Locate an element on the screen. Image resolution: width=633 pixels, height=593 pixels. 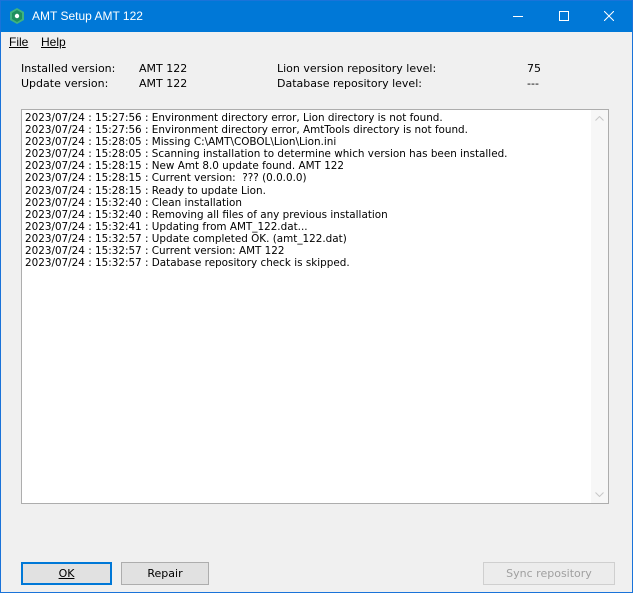
repair-button: Repair is located at coordinates (165, 573).